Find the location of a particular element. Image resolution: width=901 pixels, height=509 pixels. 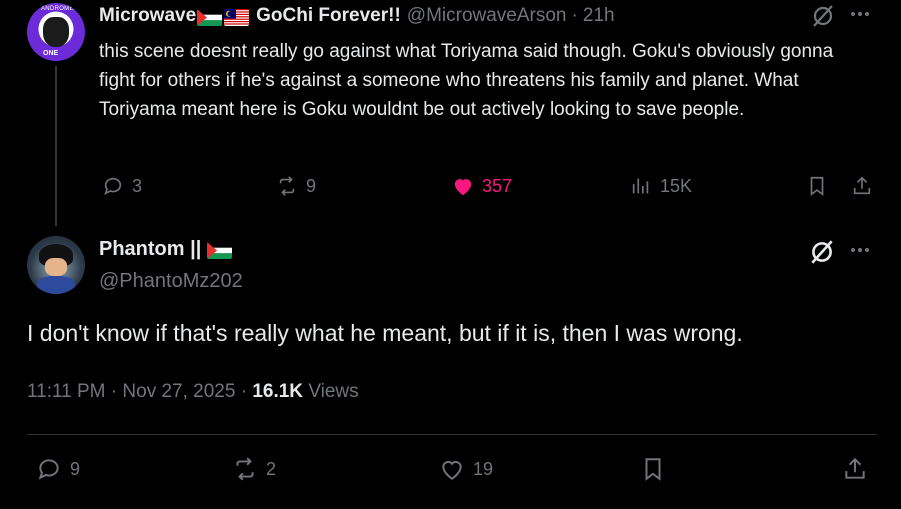

reply-time: 11:11 PM is located at coordinates (66, 391).